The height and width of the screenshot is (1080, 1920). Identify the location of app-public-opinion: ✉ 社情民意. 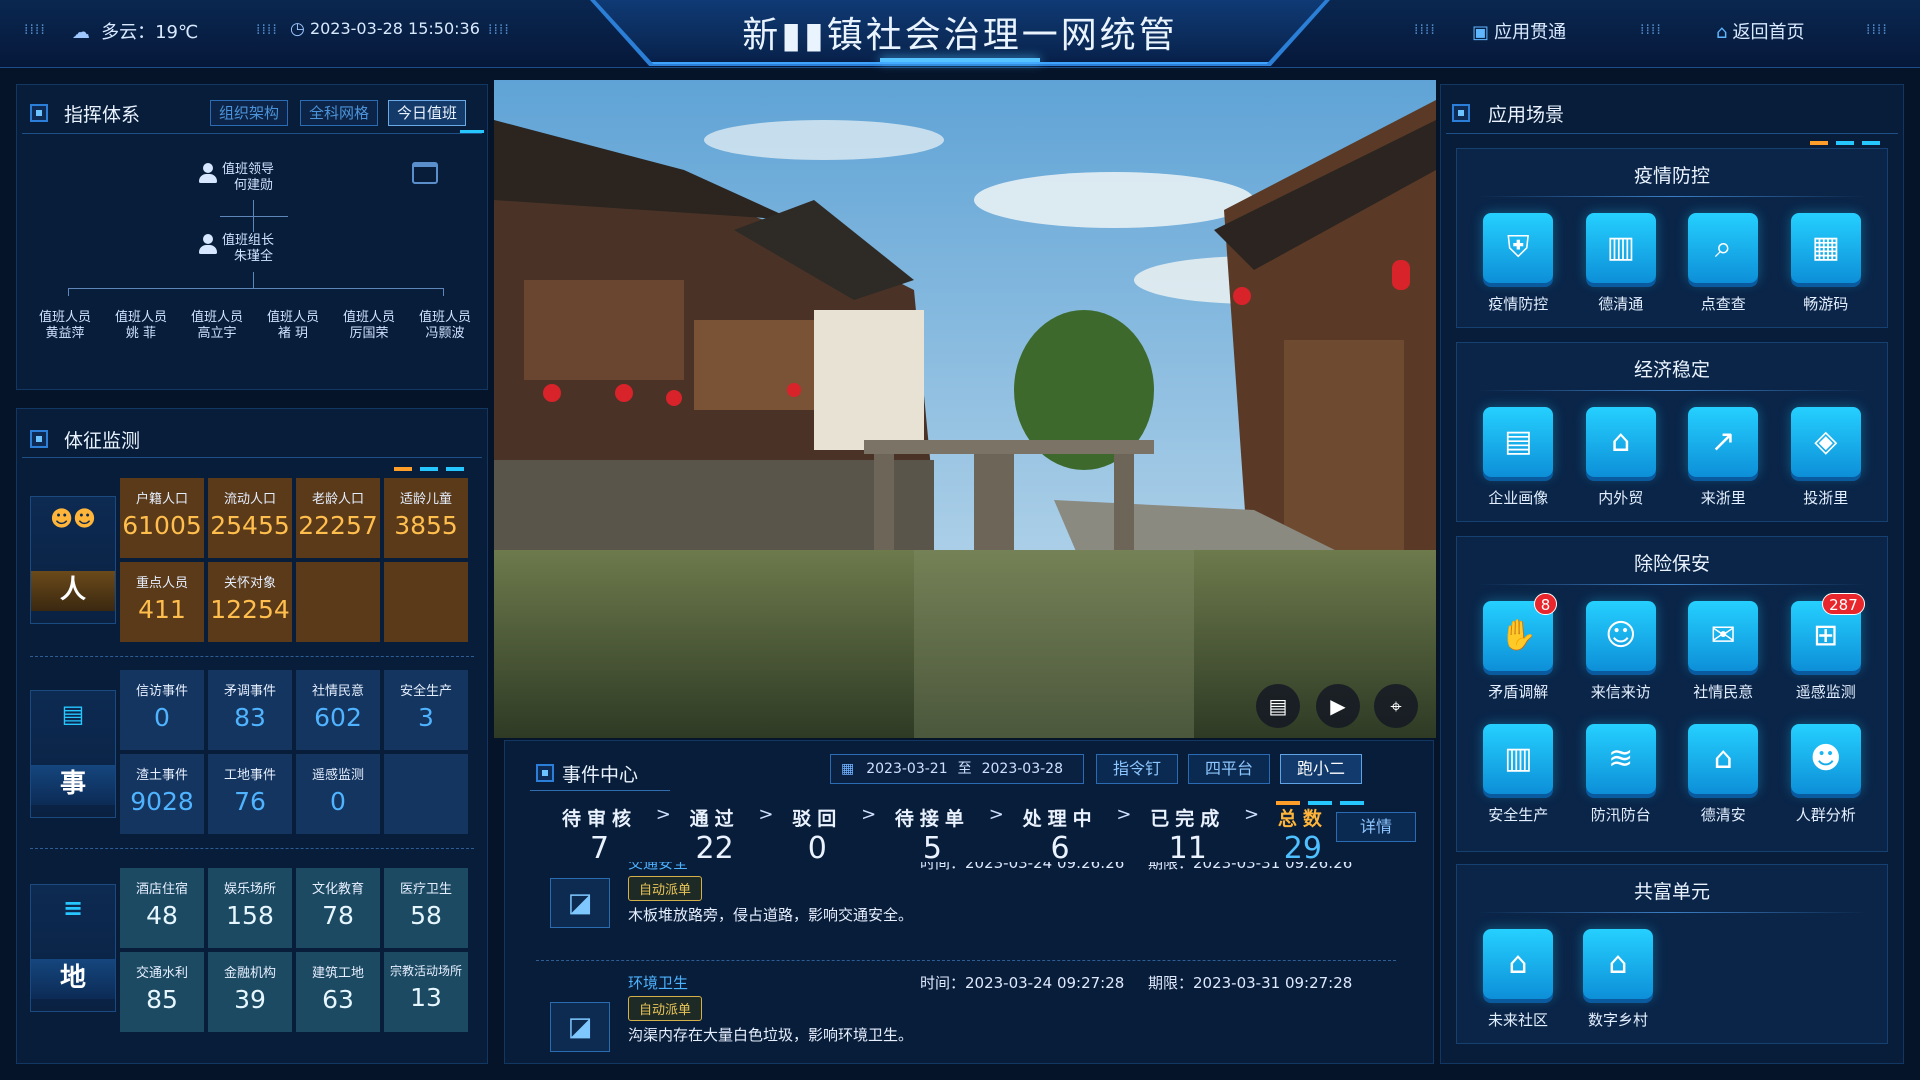
(1723, 651).